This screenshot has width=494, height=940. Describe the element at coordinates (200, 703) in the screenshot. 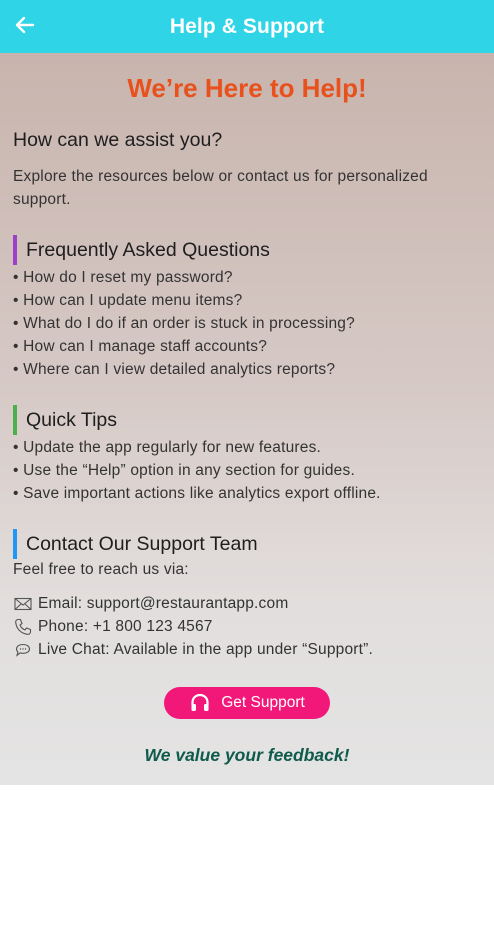

I see `headset-icon` at that location.